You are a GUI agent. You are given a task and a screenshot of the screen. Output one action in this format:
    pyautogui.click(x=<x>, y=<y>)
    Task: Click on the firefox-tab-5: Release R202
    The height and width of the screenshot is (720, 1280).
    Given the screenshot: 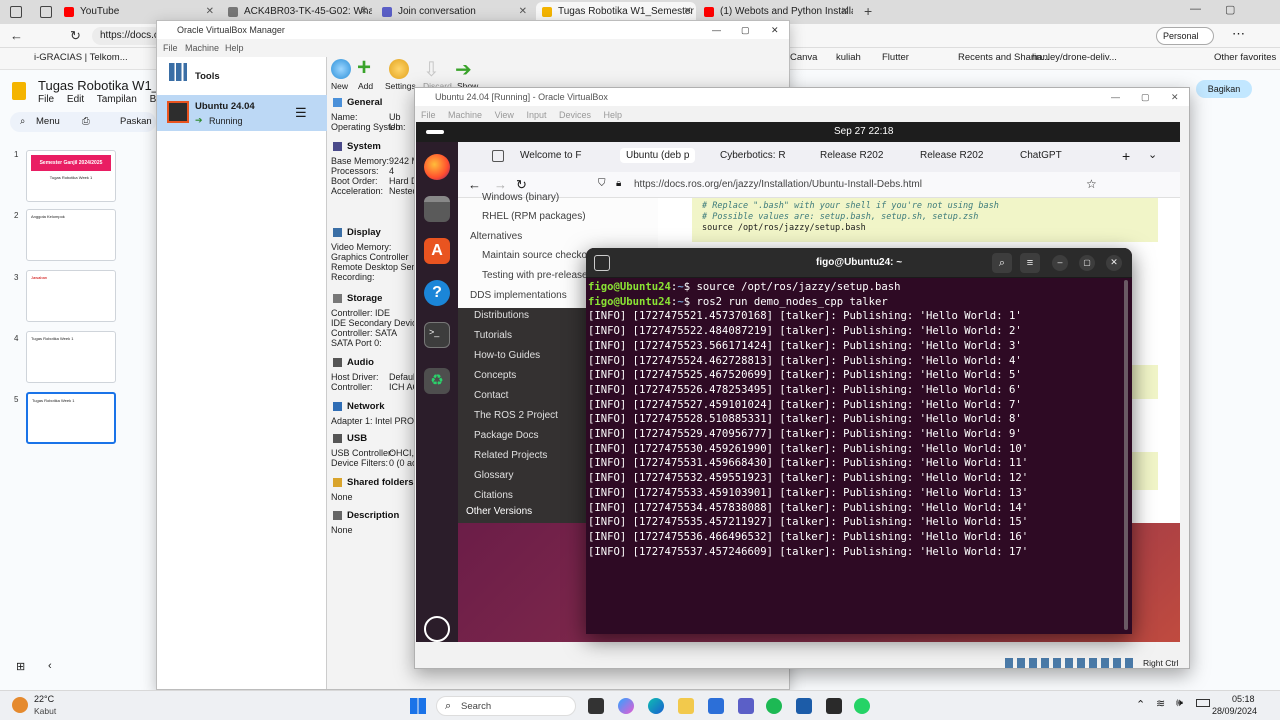 What is the action you would take?
    pyautogui.click(x=951, y=155)
    